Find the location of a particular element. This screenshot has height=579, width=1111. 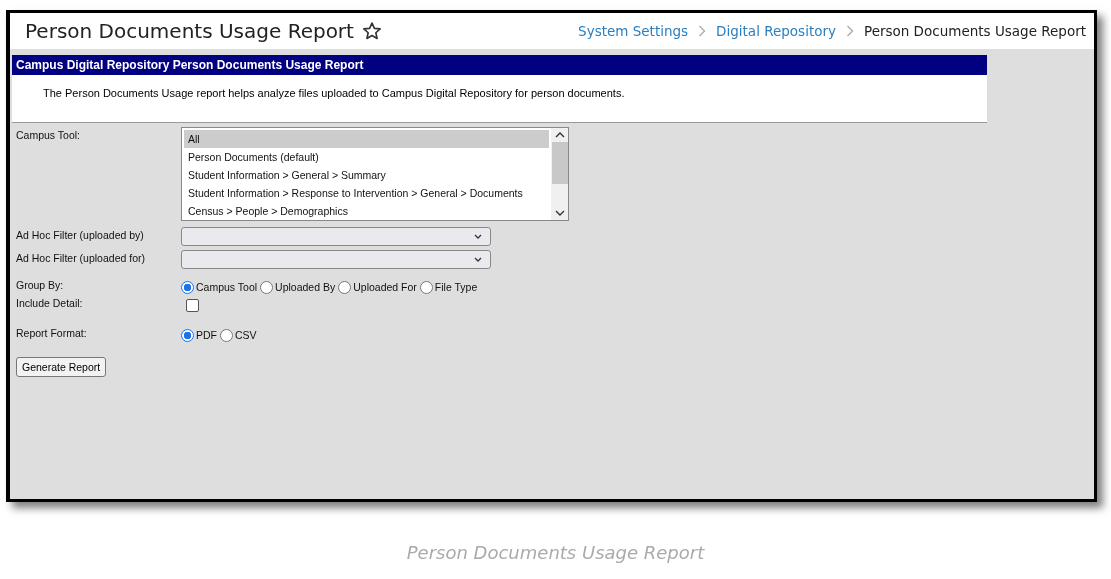

field-label: Ad Hoc Filter (uploaded for) is located at coordinates (81, 258).